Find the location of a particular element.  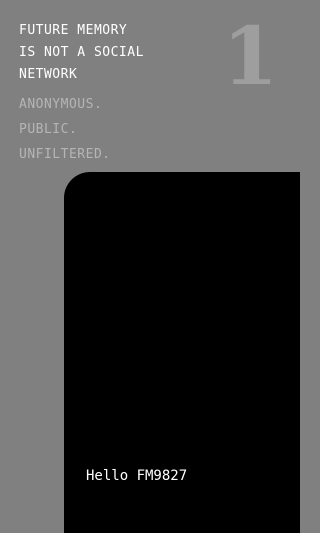

tagline-line-2: PUBLIC. is located at coordinates (48, 129).